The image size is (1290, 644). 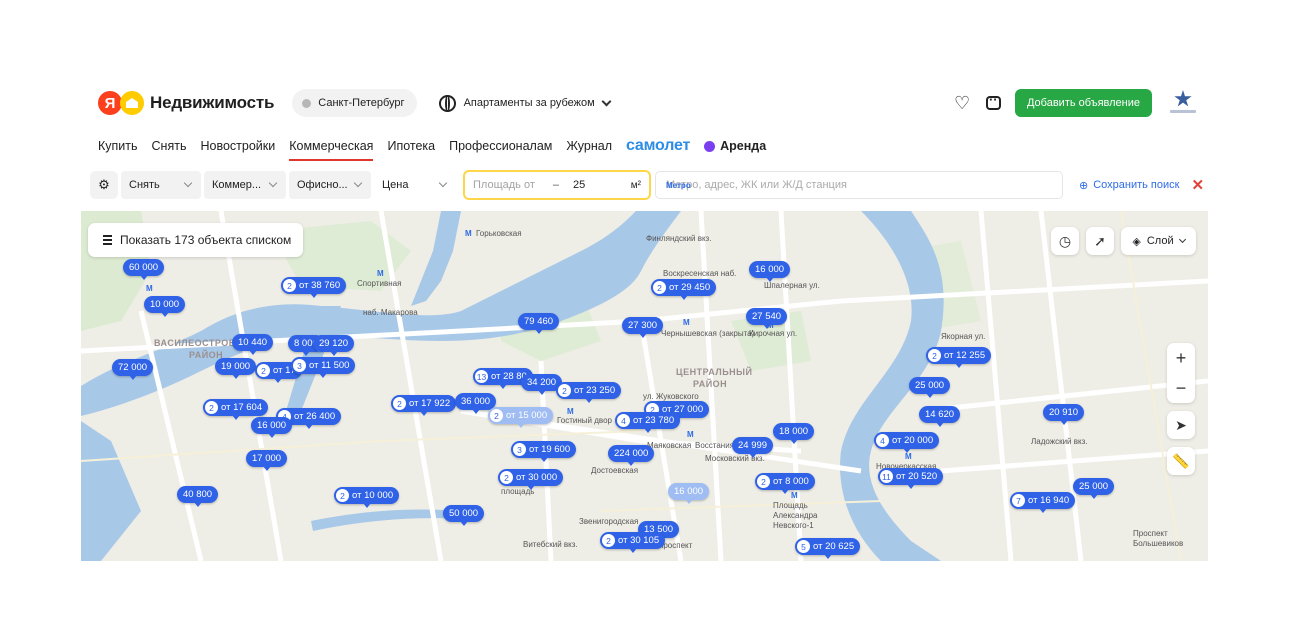 I want to click on price-pin: 2 от 23 250, so click(x=589, y=392).